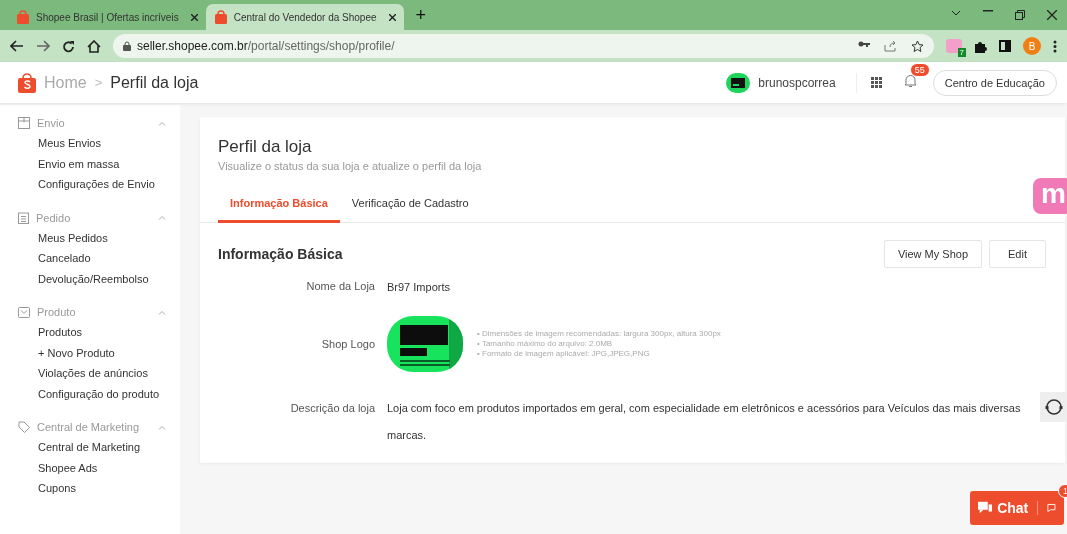 This screenshot has height=534, width=1067. What do you see at coordinates (24, 312) in the screenshot?
I see `bag-icon` at bounding box center [24, 312].